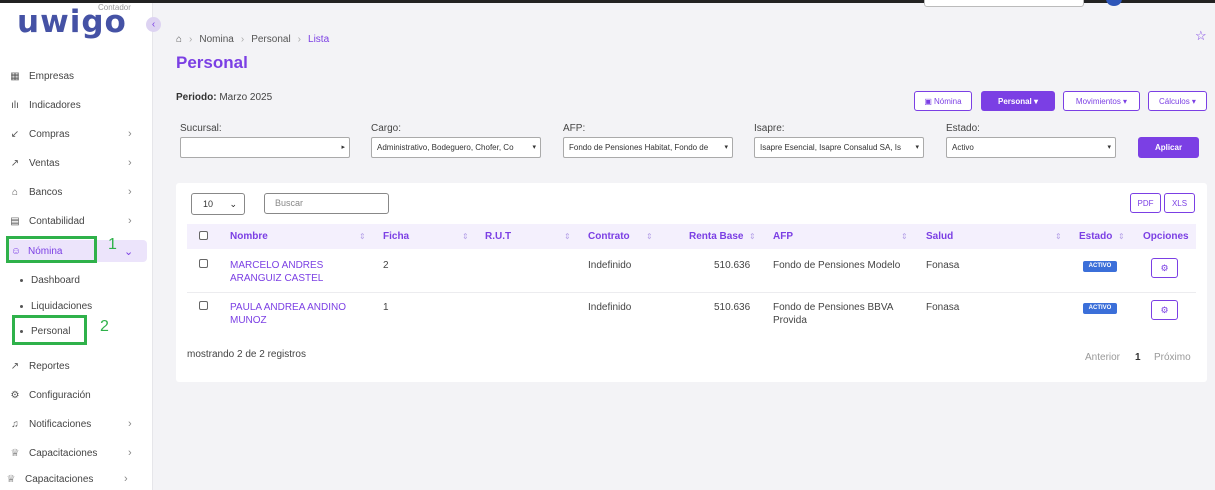 The height and width of the screenshot is (490, 1215). What do you see at coordinates (104, 326) in the screenshot?
I see `annotation-number-2: 2` at bounding box center [104, 326].